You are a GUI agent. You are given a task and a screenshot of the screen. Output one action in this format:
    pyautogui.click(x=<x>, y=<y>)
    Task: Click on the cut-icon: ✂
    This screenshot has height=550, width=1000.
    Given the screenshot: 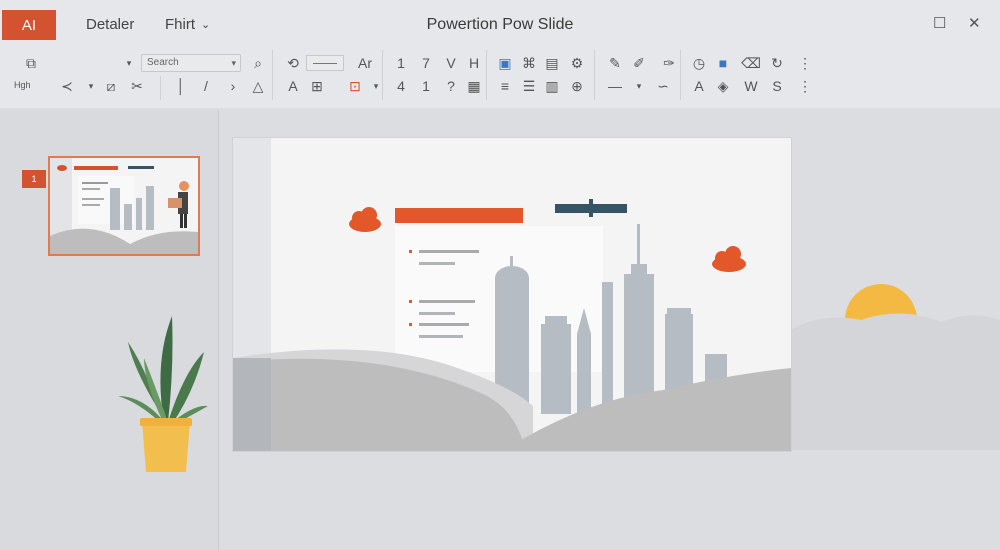 What is the action you would take?
    pyautogui.click(x=137, y=86)
    